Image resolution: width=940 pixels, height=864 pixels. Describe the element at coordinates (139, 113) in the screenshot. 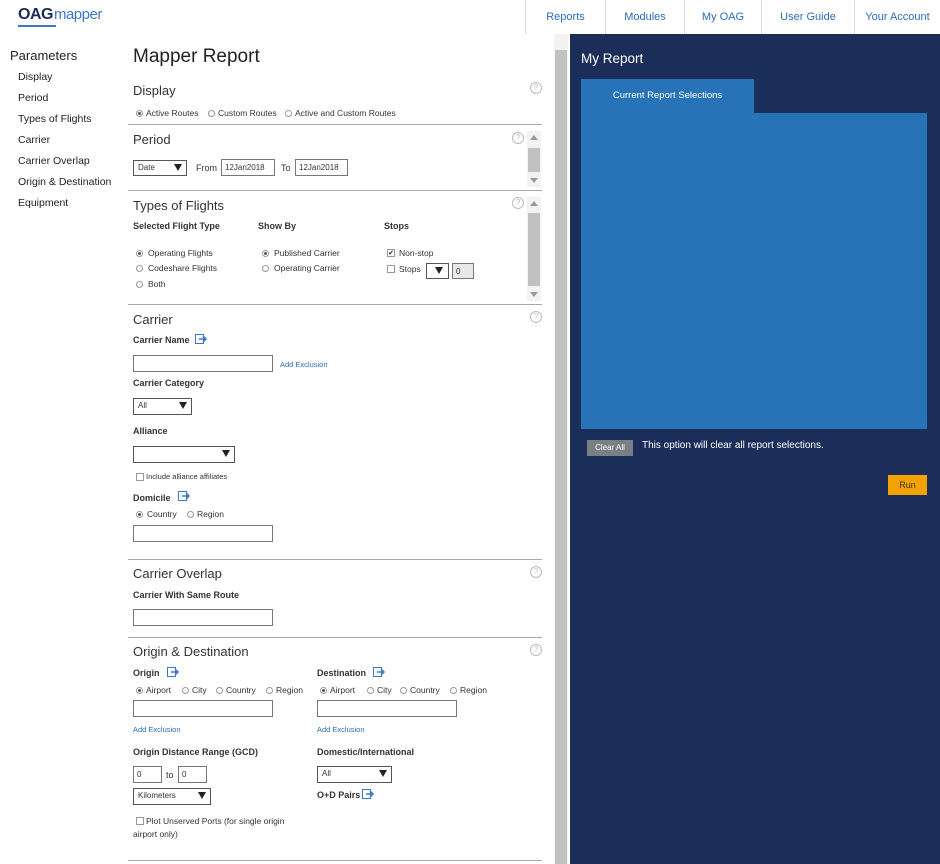

I see `display-active-routes-radio` at that location.